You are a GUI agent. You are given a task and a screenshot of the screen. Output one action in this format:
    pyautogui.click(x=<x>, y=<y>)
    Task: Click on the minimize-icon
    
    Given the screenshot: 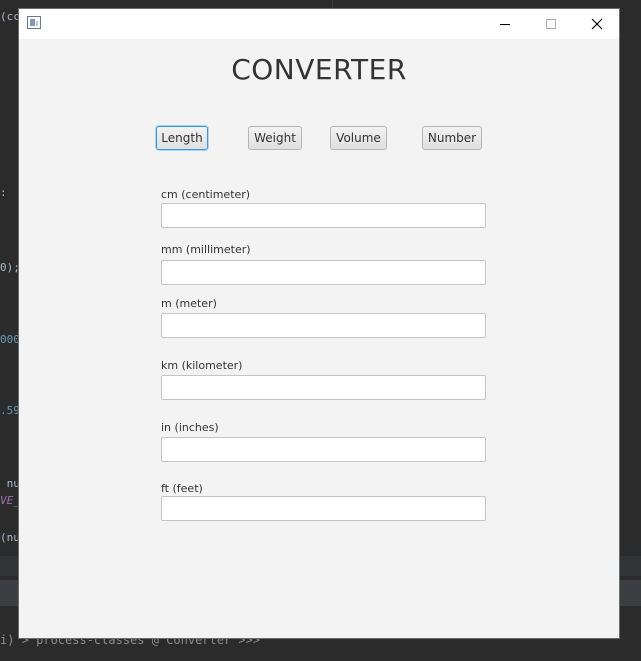 What is the action you would take?
    pyautogui.click(x=505, y=24)
    